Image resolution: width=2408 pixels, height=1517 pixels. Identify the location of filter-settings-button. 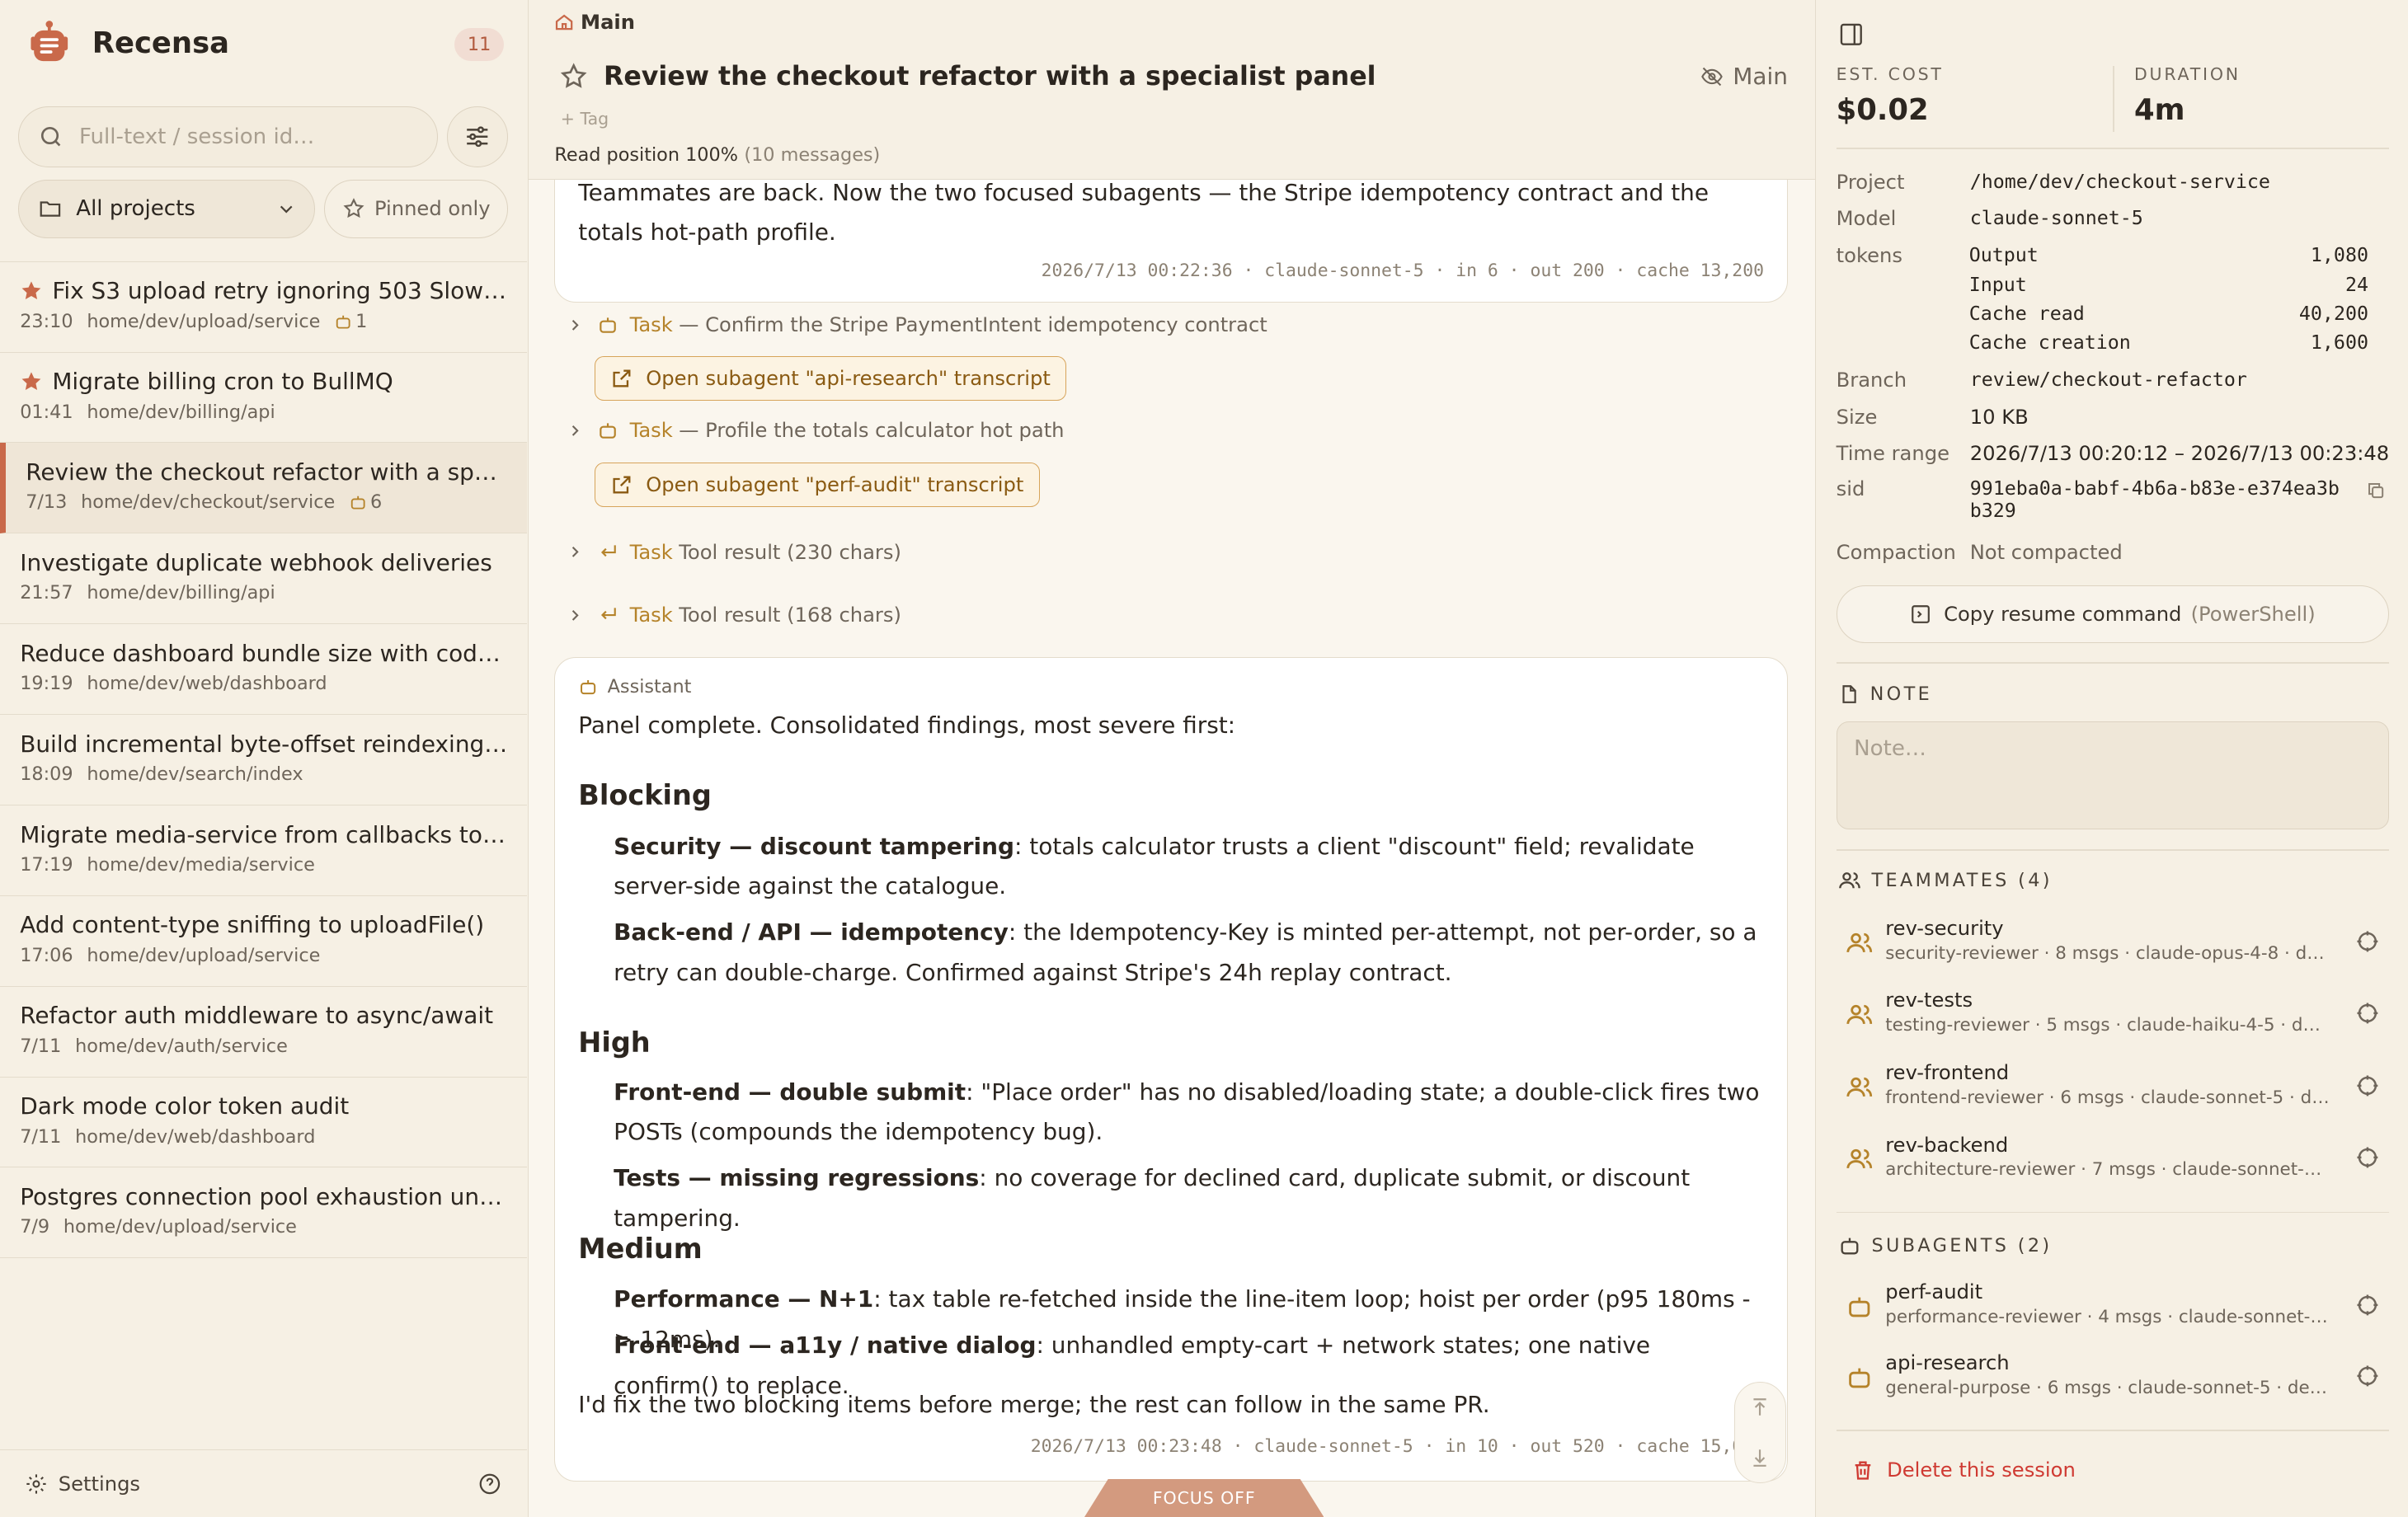
(477, 136).